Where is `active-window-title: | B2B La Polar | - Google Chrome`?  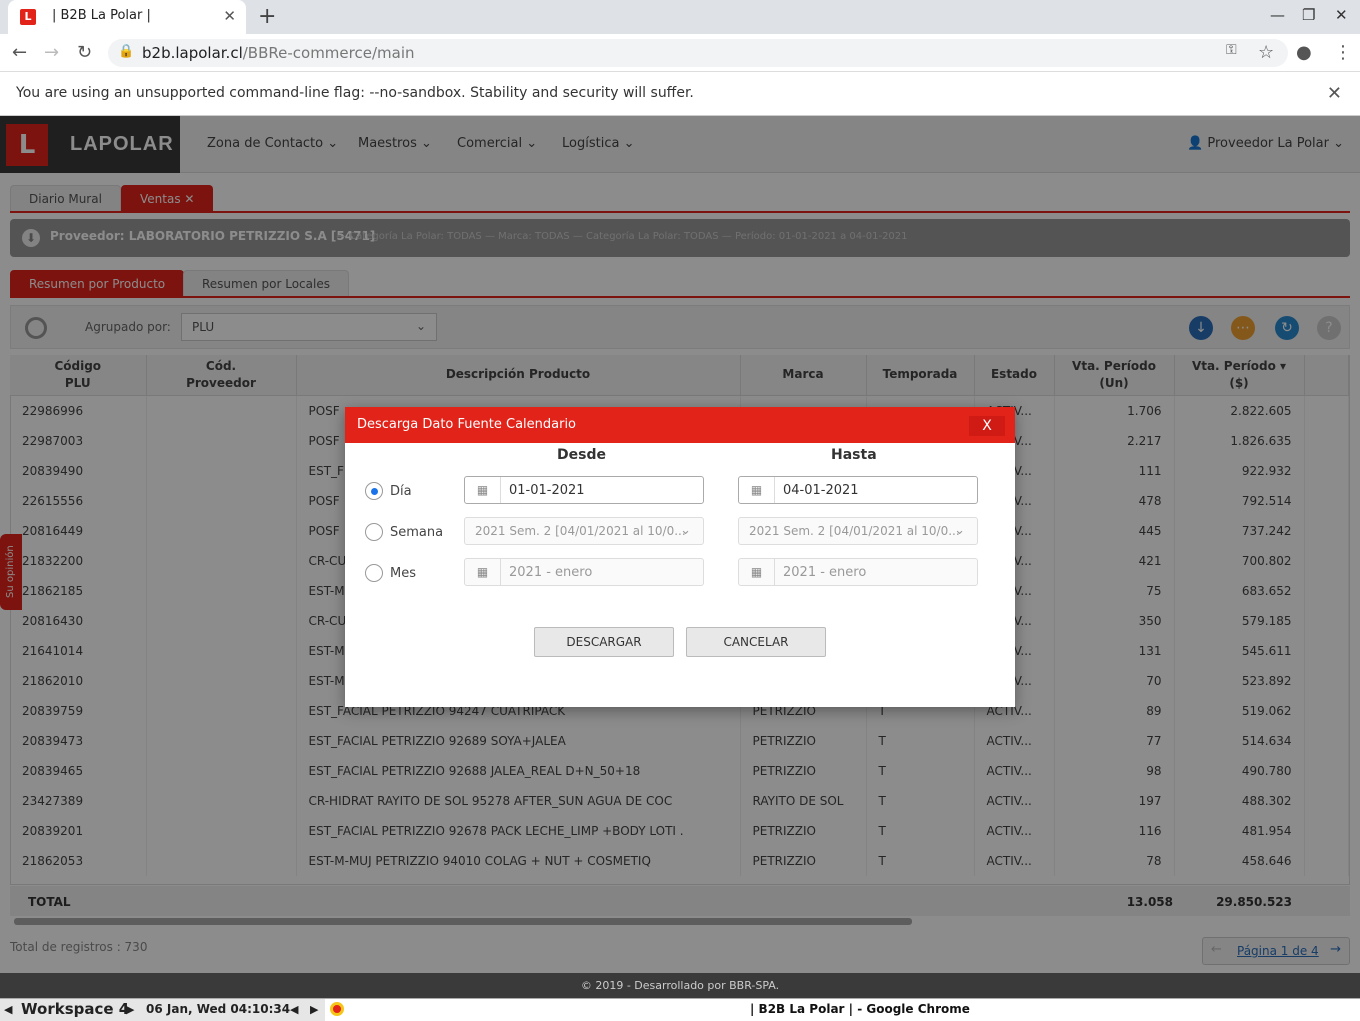
active-window-title: | B2B La Polar | - Google Chrome is located at coordinates (860, 1009).